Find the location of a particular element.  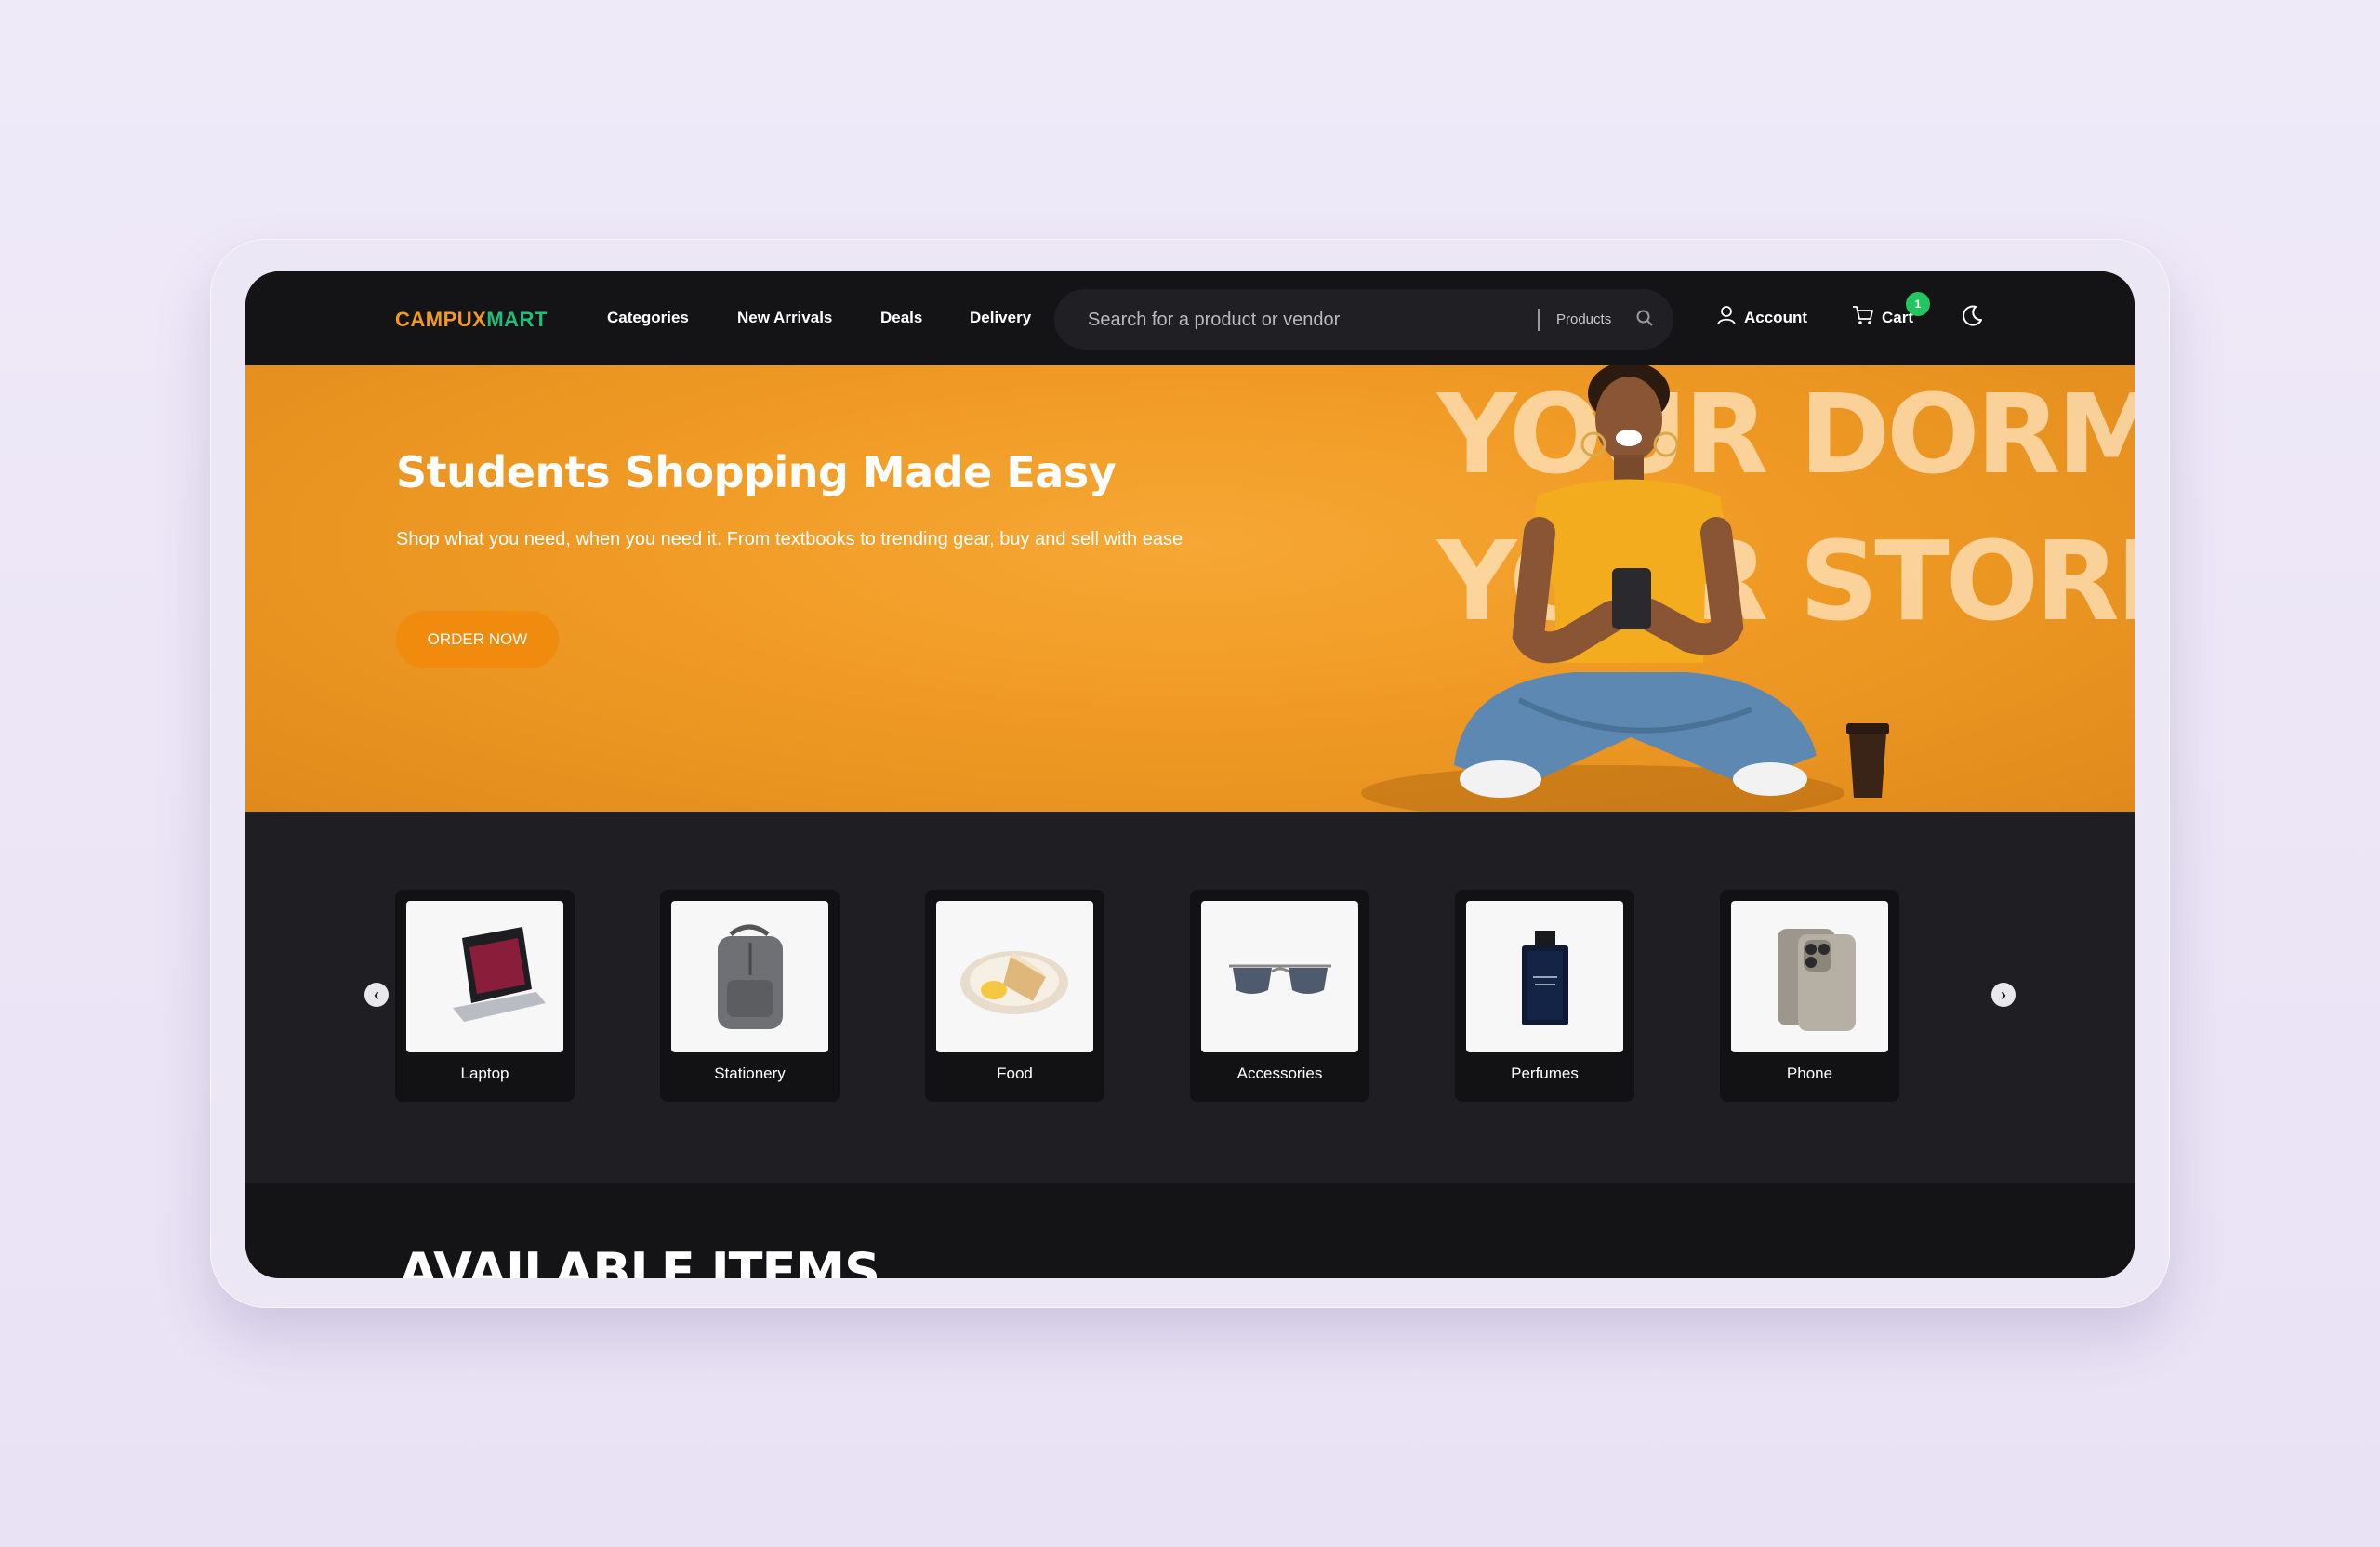

cart-button: Cart is located at coordinates (1882, 317).